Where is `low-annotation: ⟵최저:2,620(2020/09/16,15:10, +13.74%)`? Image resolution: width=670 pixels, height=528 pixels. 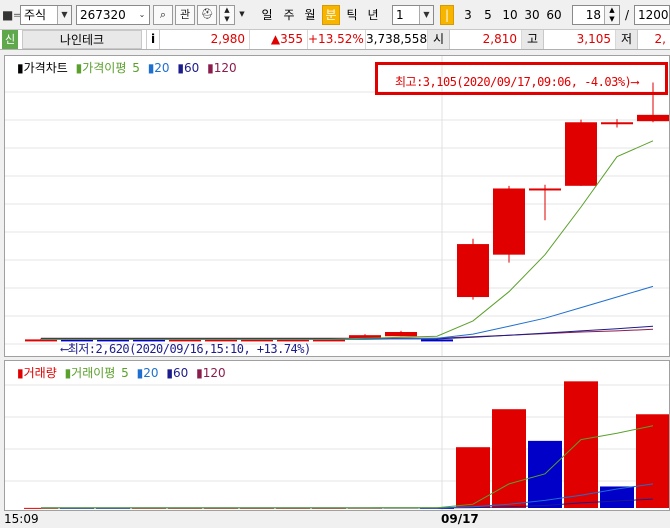 low-annotation: ⟵최저:2,620(2020/09/16,15:10, +13.74%) is located at coordinates (186, 349).